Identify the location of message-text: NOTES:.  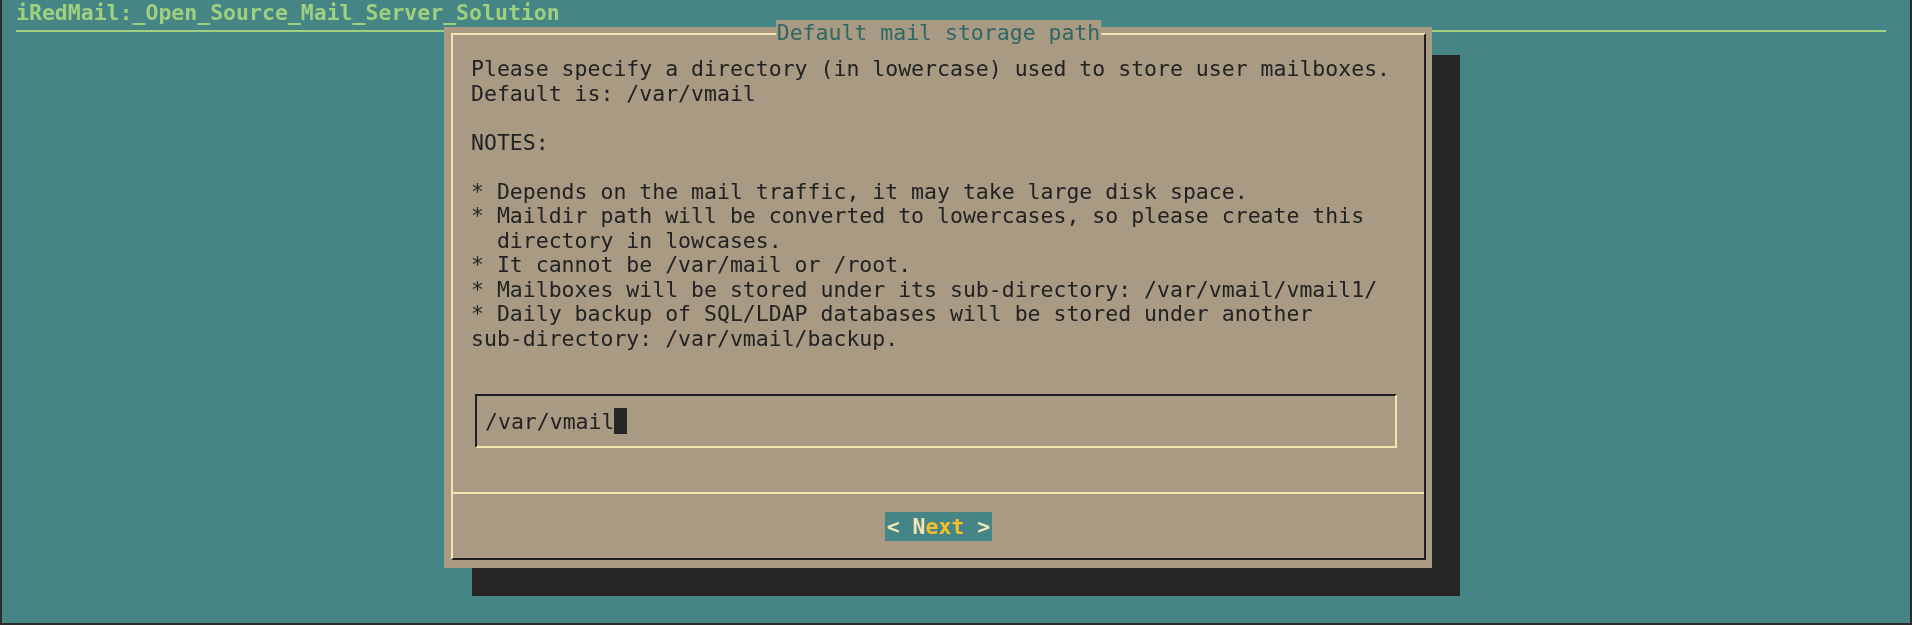
(510, 142).